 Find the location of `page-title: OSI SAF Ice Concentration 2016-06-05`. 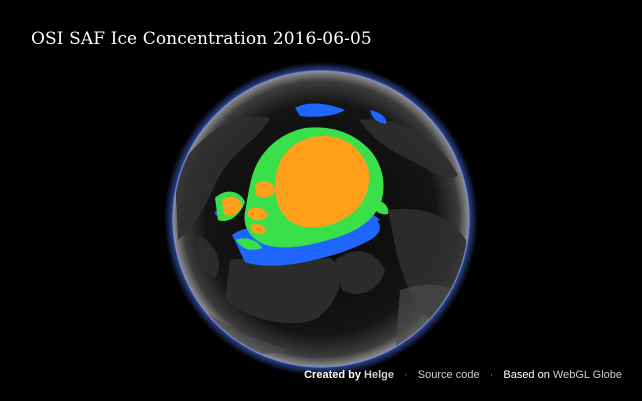

page-title: OSI SAF Ice Concentration 2016-06-05 is located at coordinates (201, 39).